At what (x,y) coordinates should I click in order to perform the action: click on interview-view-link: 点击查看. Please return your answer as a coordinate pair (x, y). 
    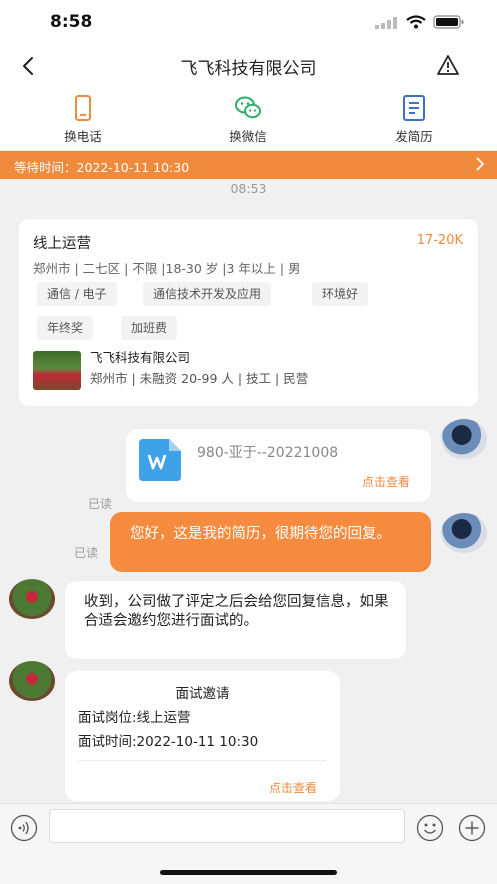
    Looking at the image, I should click on (293, 787).